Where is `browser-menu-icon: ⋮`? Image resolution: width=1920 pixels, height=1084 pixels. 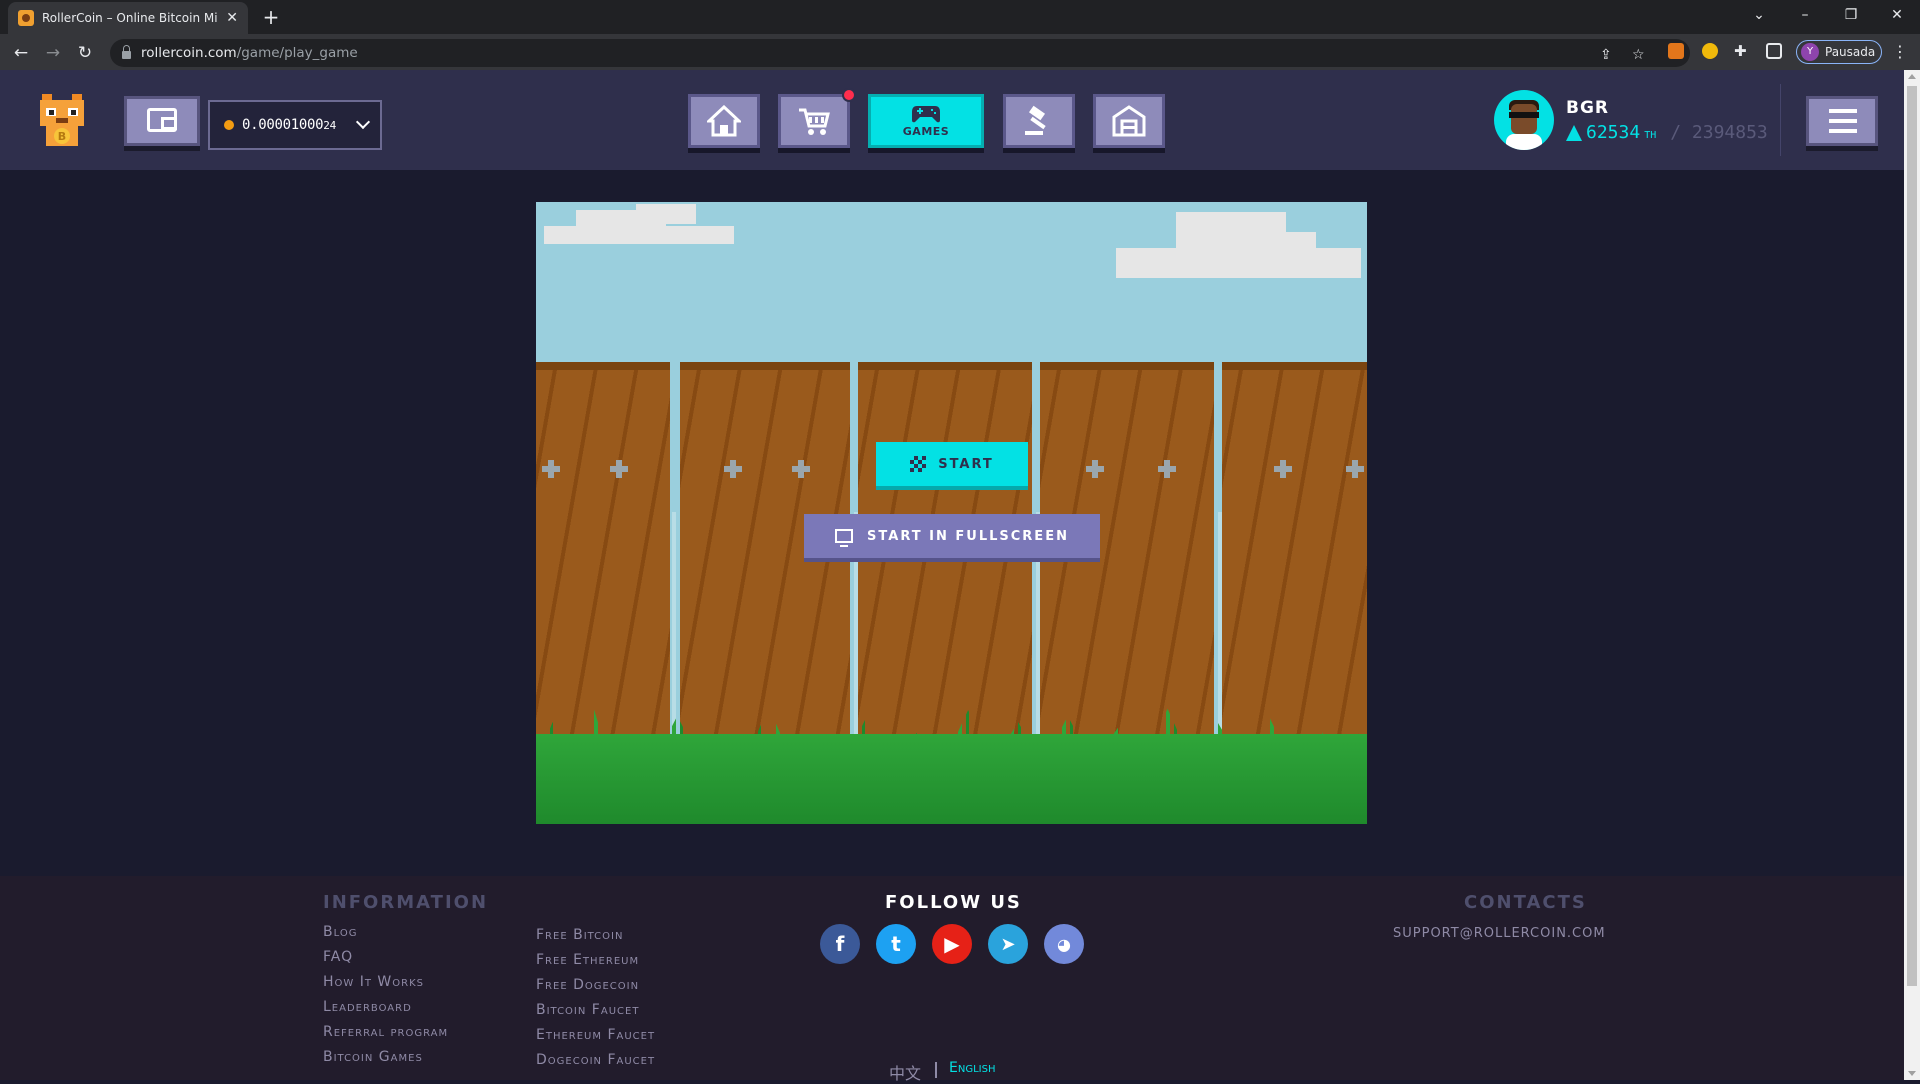
browser-menu-icon: ⋮ is located at coordinates (1900, 51).